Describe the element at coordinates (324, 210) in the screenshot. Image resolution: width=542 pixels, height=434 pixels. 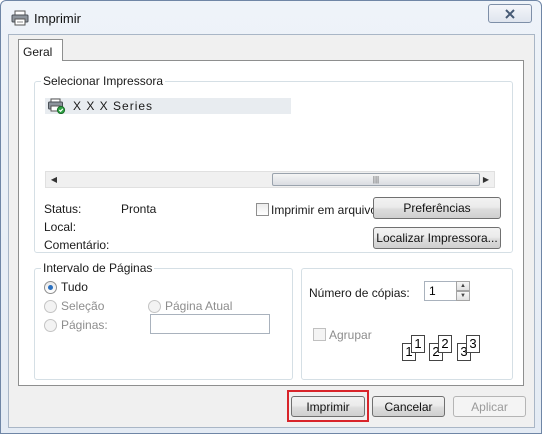
I see `print-to-file-label: Imprimir em arquivo` at that location.